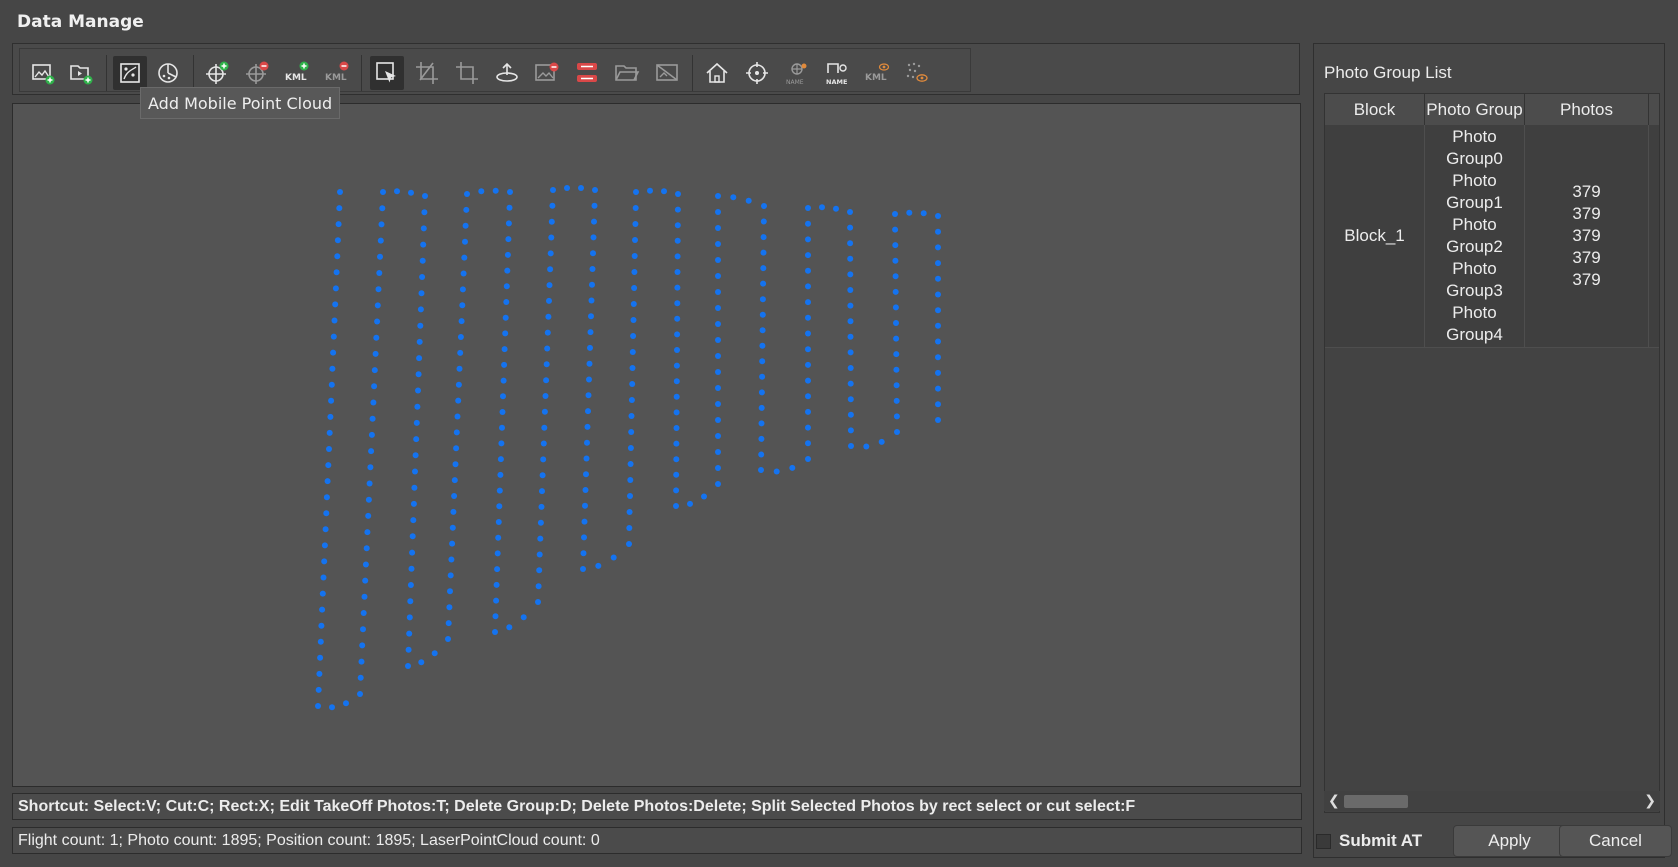 The width and height of the screenshot is (1678, 867). Describe the element at coordinates (507, 73) in the screenshot. I see `edit-takeoff-button` at that location.